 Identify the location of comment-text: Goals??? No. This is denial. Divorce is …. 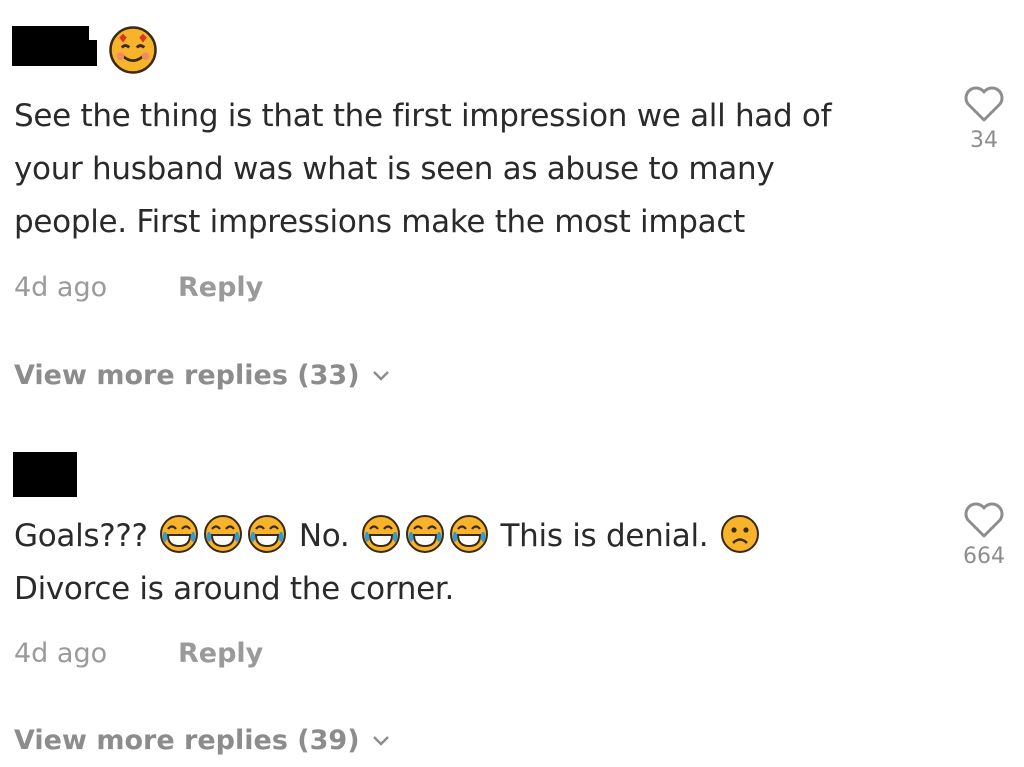
(388, 563).